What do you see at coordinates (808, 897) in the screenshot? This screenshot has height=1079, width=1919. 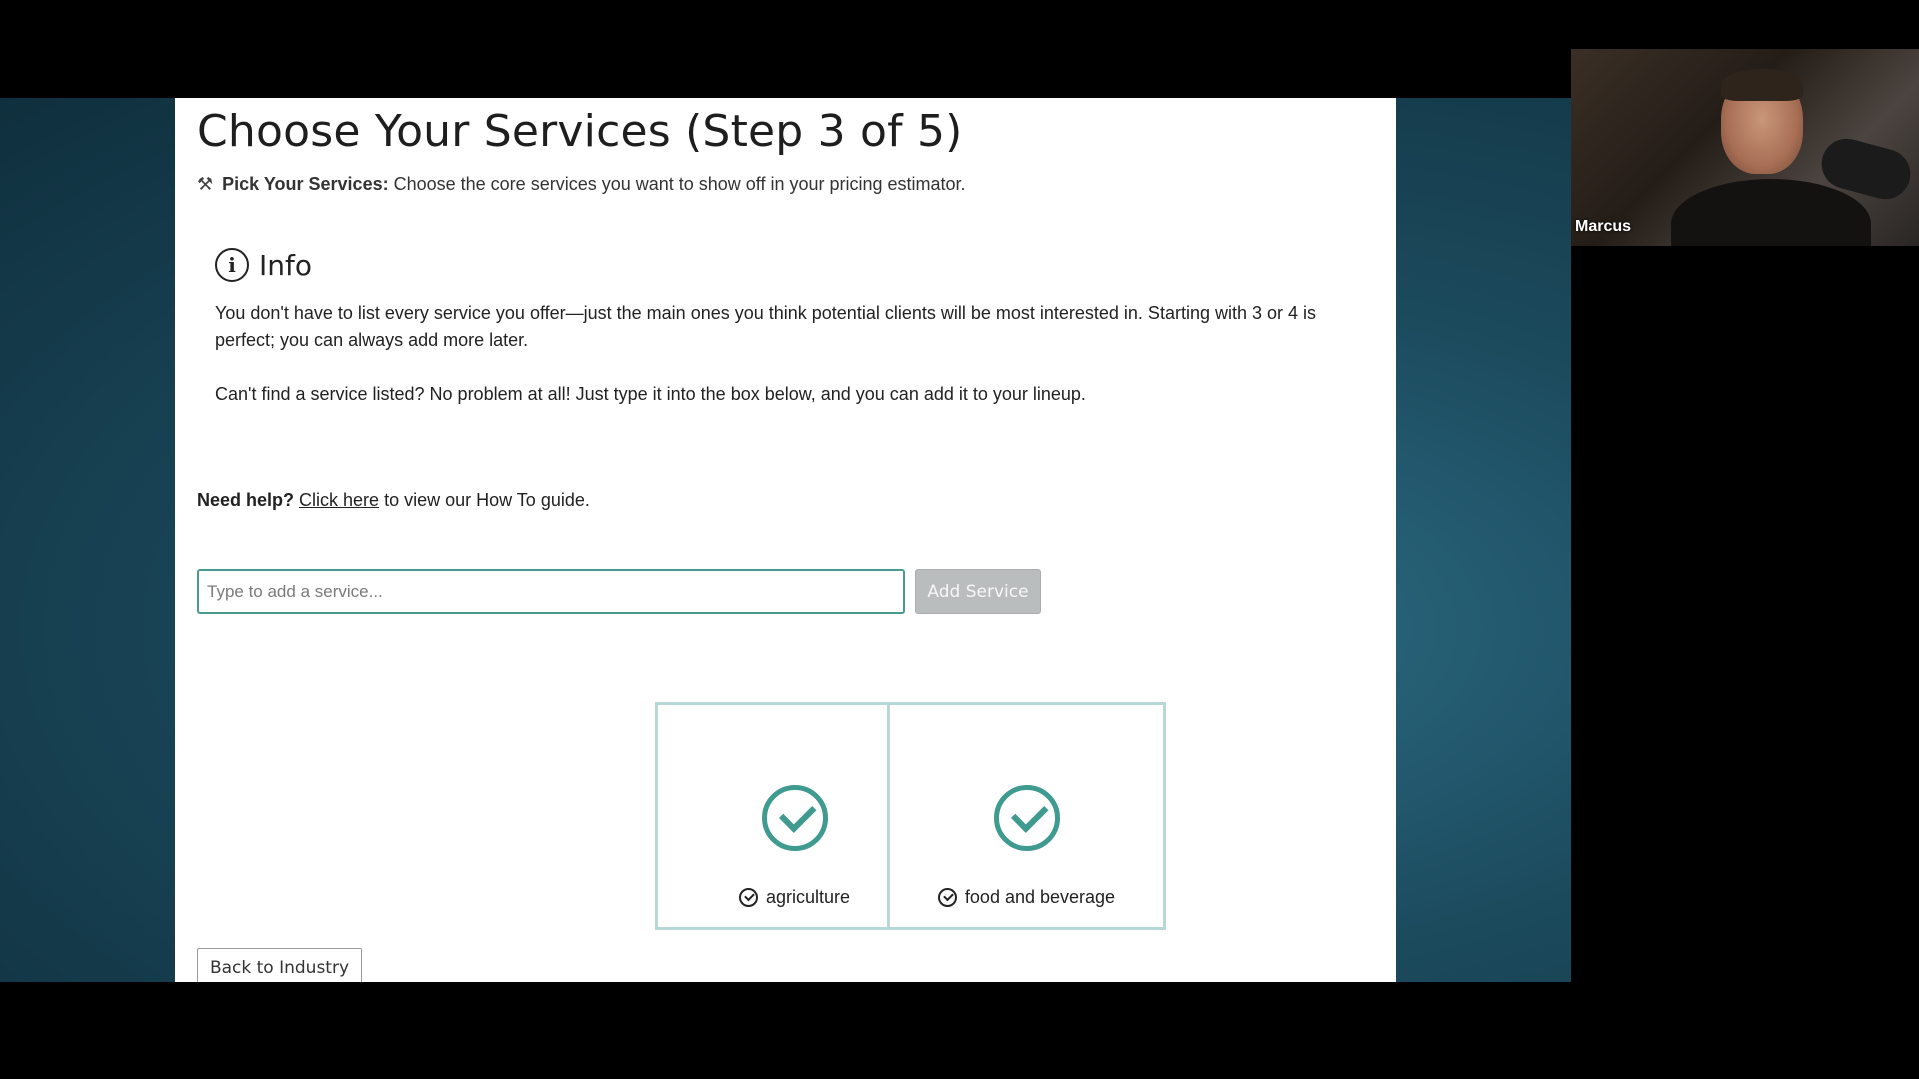 I see `service-name: agriculture` at bounding box center [808, 897].